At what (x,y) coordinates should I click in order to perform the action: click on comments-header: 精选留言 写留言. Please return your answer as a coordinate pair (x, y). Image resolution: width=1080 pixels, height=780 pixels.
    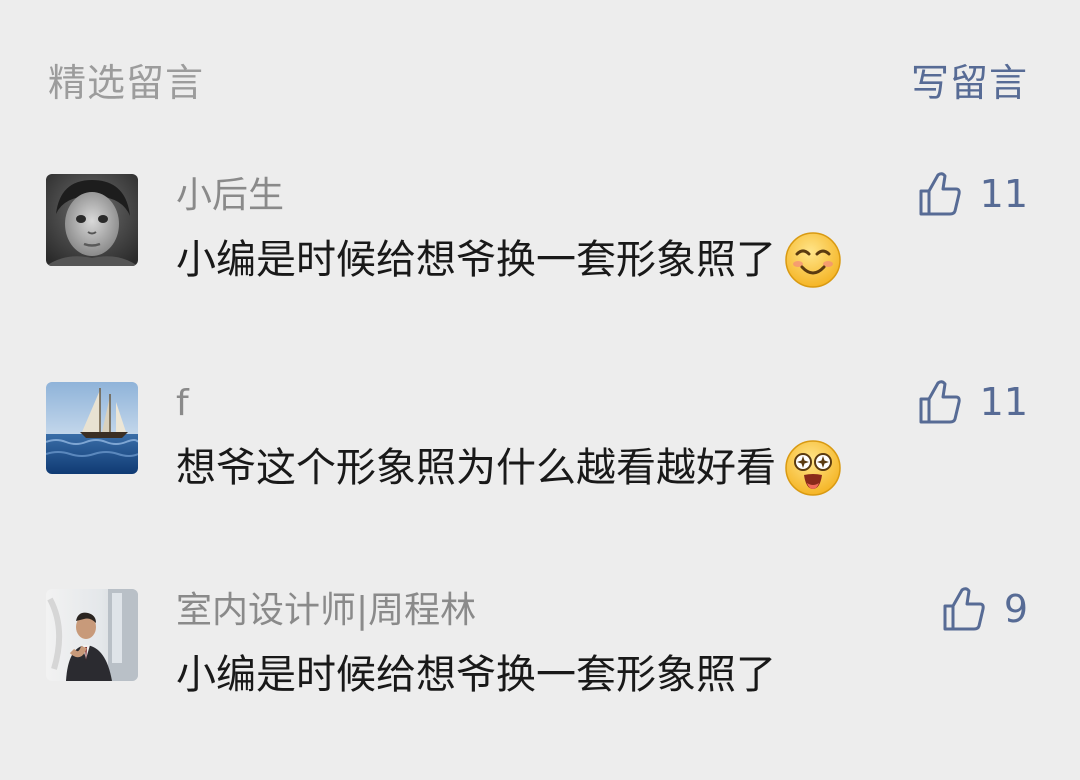
    Looking at the image, I should click on (538, 78).